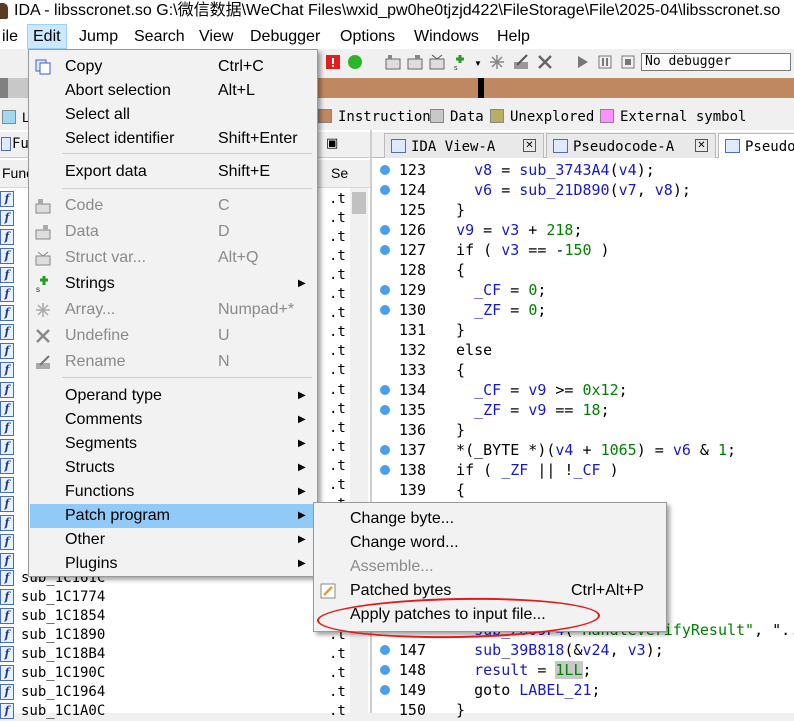 The width and height of the screenshot is (794, 721). What do you see at coordinates (564, 190) in the screenshot?
I see `code-line: v6 = sub_21D890(v7, v8);` at bounding box center [564, 190].